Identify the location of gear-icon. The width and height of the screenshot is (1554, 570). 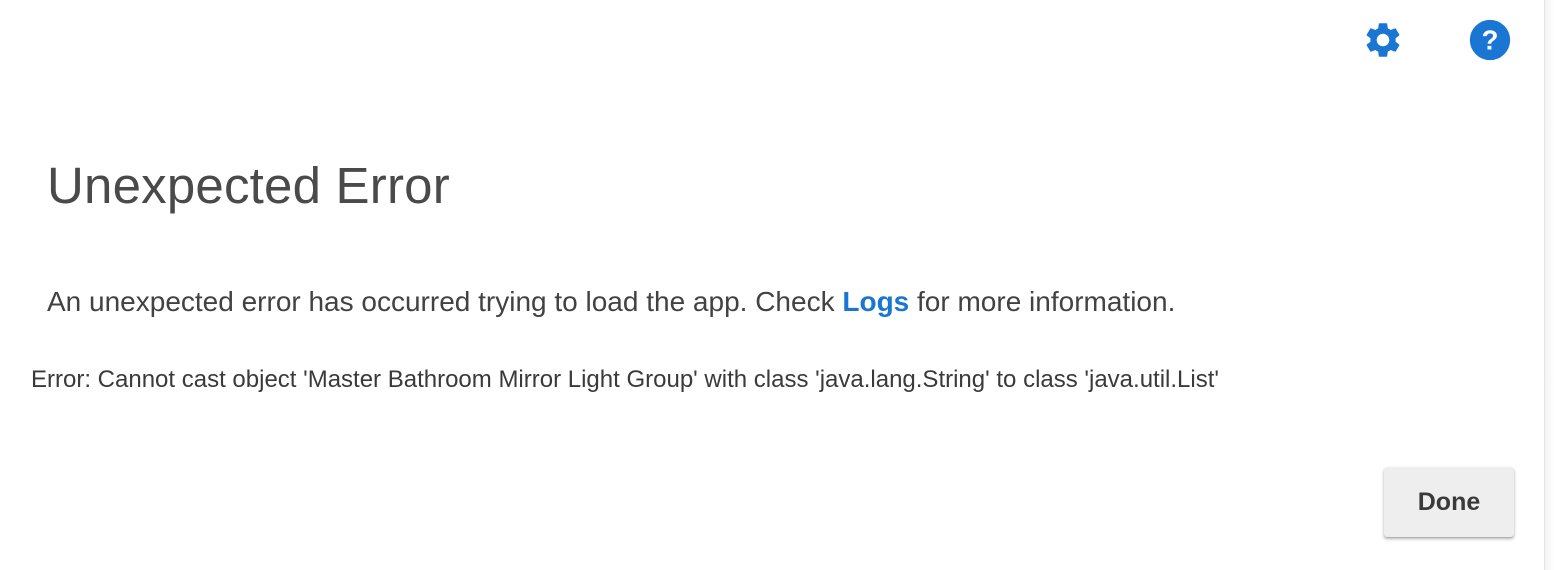
(1383, 40).